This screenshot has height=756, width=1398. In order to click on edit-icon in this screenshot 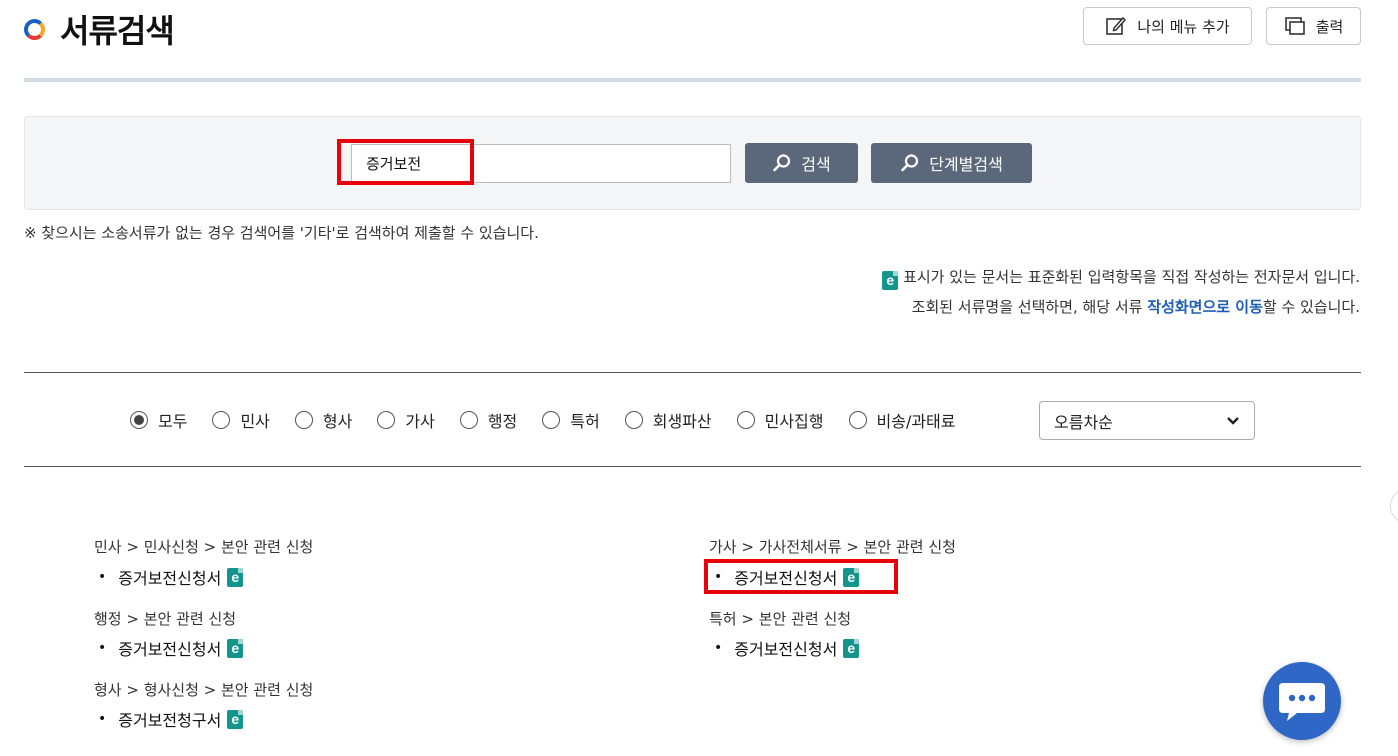, I will do `click(1116, 25)`.